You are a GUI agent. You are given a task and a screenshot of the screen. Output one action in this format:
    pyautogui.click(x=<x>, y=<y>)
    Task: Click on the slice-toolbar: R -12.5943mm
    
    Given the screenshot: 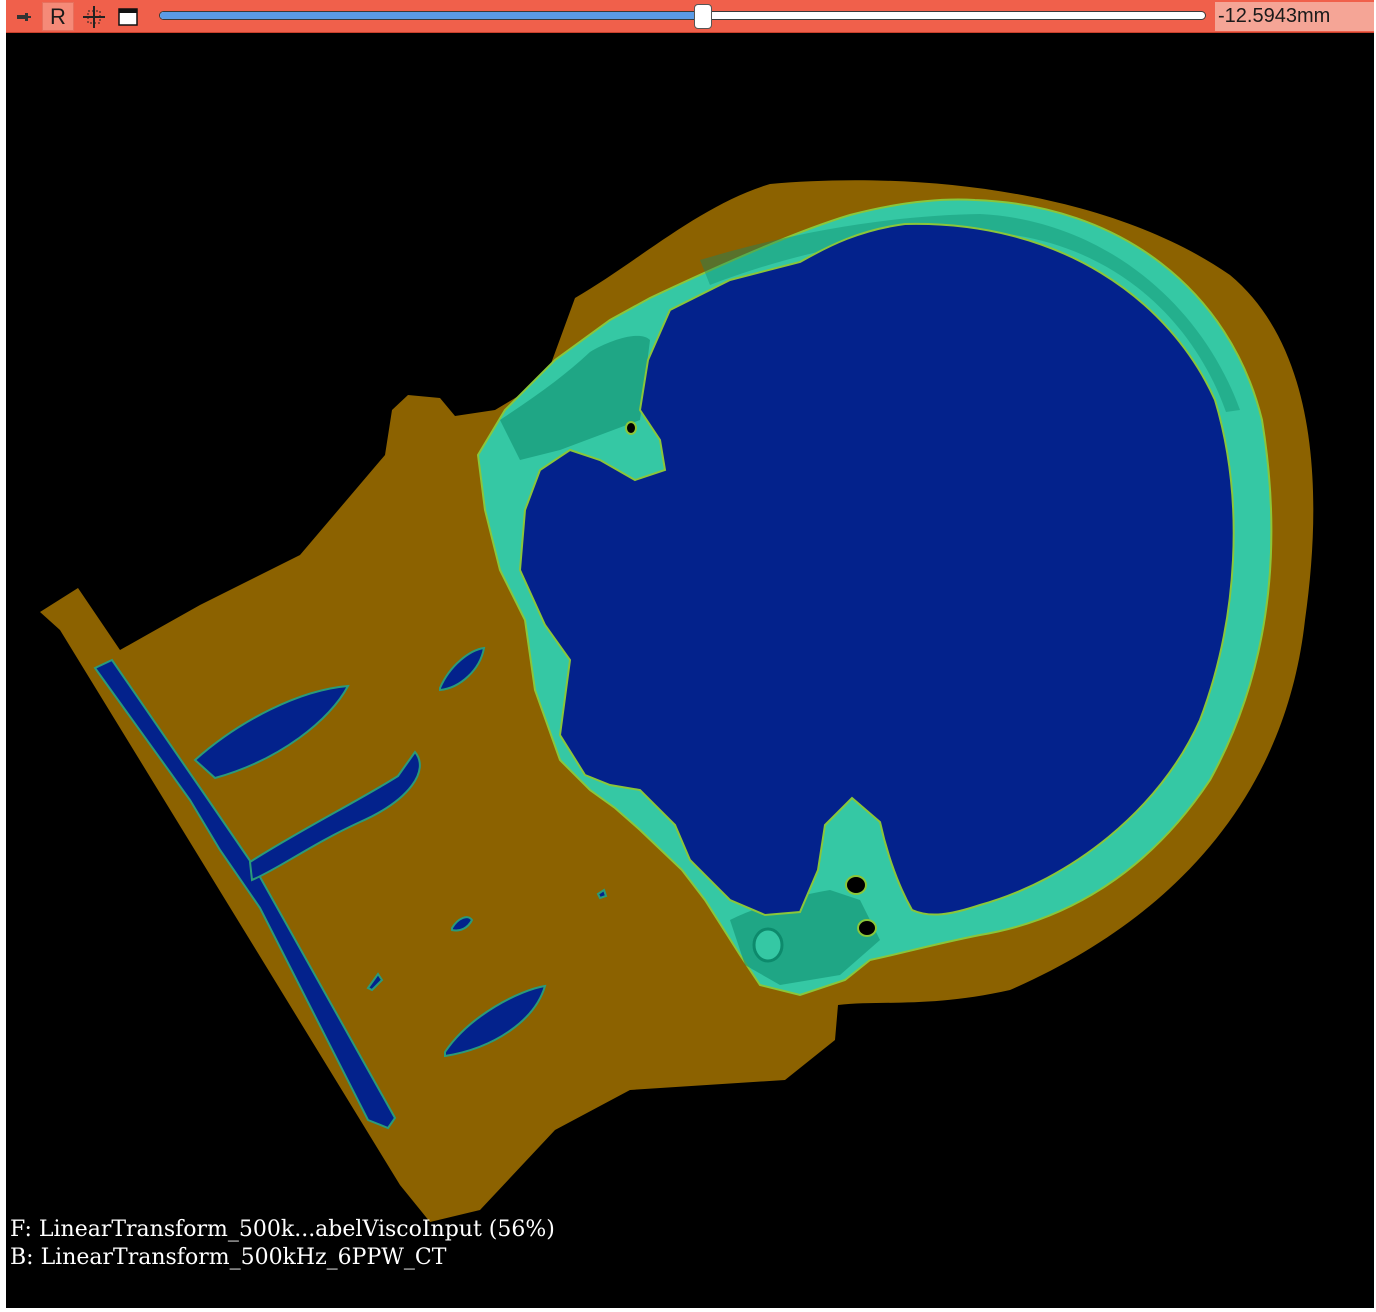 What is the action you would take?
    pyautogui.click(x=690, y=16)
    